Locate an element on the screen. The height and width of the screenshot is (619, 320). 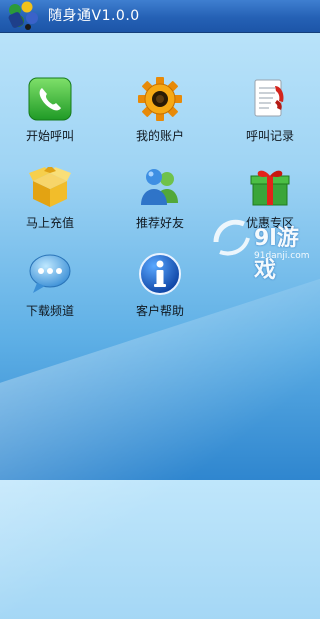
menu-label: 开始呼叫 is located at coordinates (49, 136).